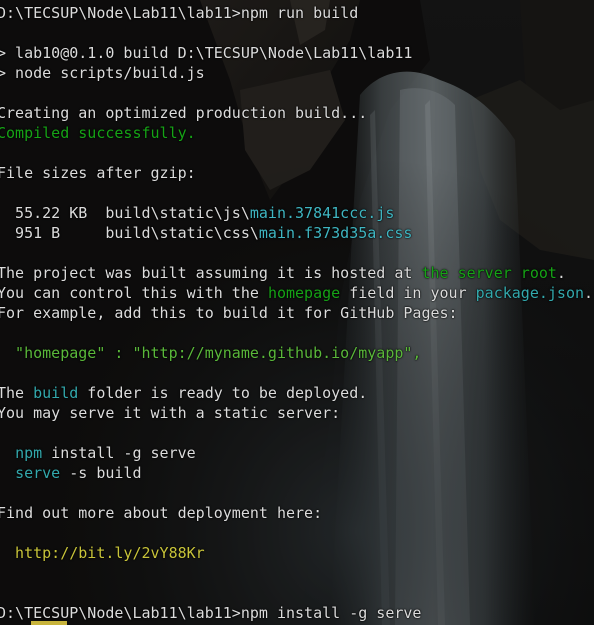  Describe the element at coordinates (322, 213) in the screenshot. I see `file-name: main.37841ccc.js` at that location.